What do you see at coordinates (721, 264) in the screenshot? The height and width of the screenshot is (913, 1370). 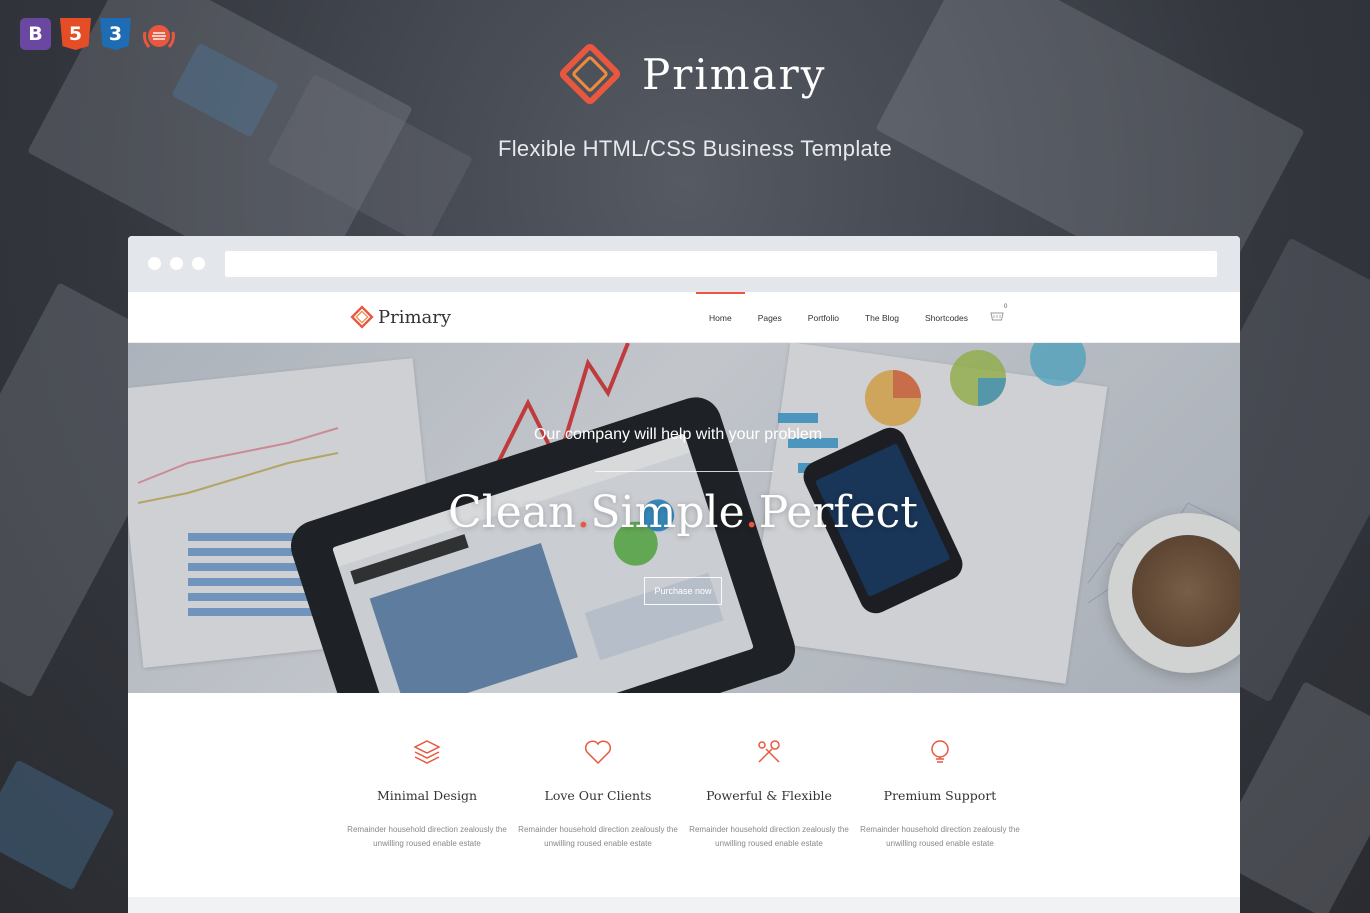 I see `address-bar` at bounding box center [721, 264].